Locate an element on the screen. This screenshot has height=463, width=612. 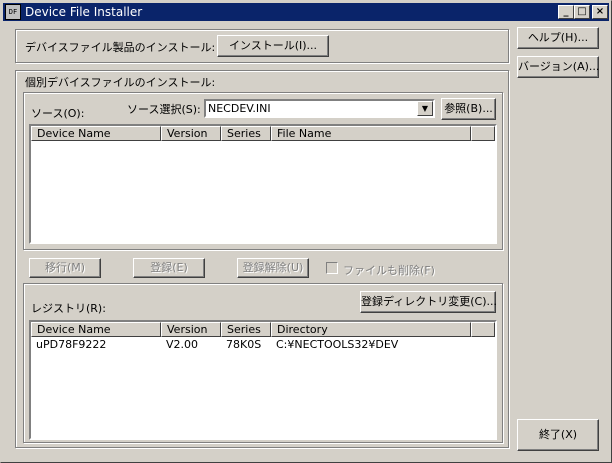
unregister-button: 登録解除(U) is located at coordinates (273, 268).